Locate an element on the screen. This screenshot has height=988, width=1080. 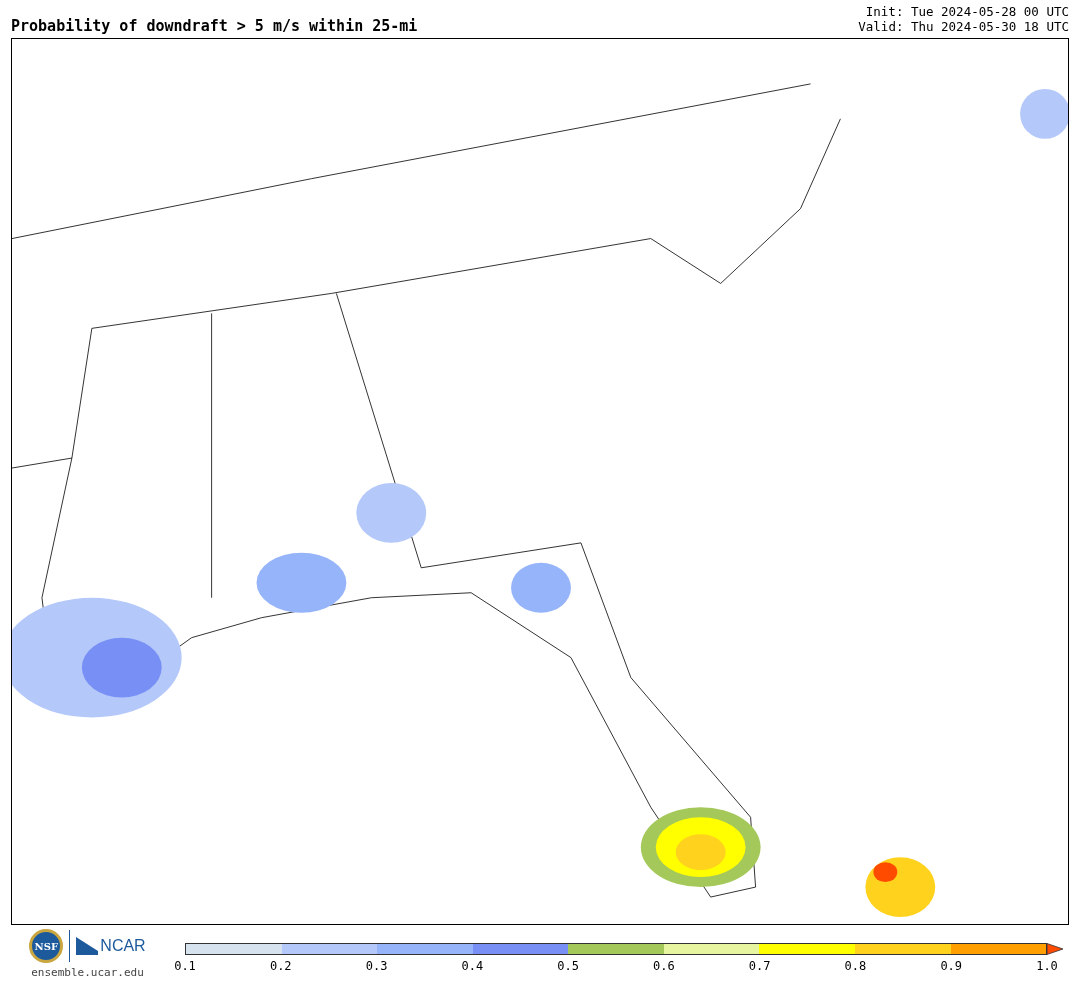
tick-label: 0.9 is located at coordinates (951, 966).